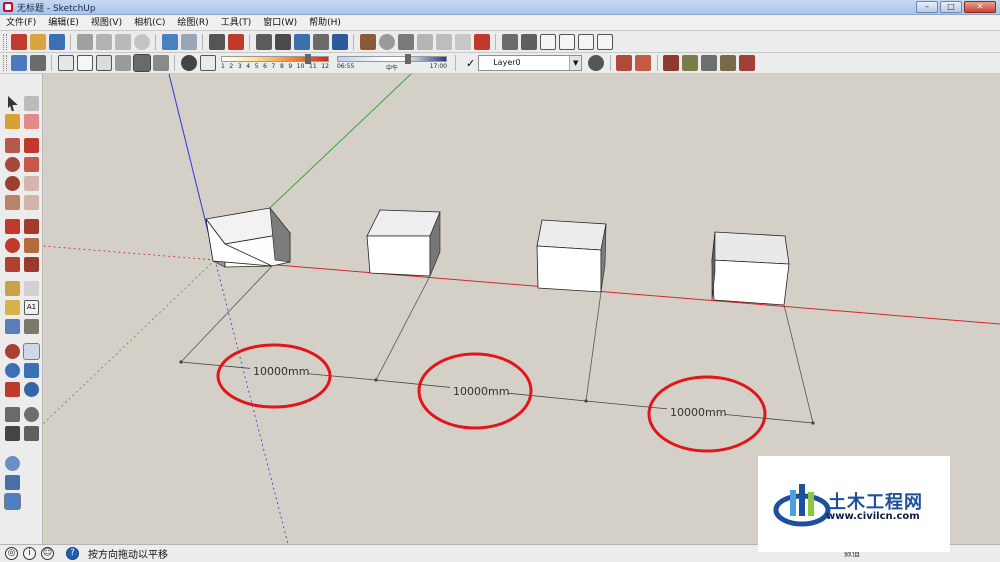  Describe the element at coordinates (405, 41) in the screenshot. I see `smoove-icon` at that location.